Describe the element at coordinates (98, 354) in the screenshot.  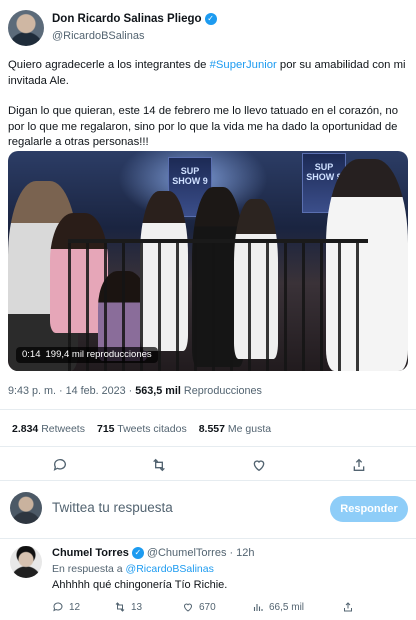
I see `video-views: 199,4 mil reproducciones` at that location.